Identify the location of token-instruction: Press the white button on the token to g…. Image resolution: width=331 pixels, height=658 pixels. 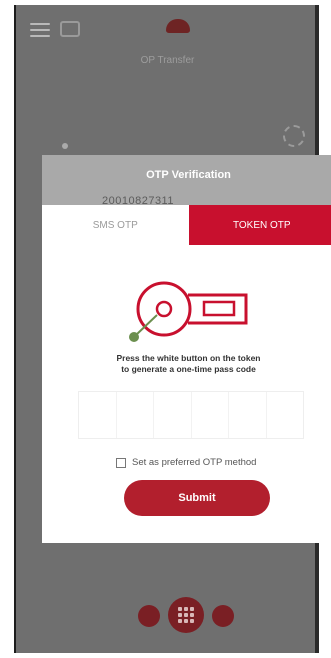
(186, 364).